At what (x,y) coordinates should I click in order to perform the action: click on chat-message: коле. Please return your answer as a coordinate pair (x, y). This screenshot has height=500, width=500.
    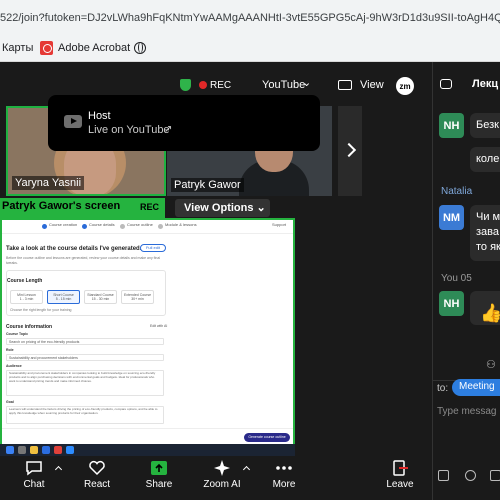
    Looking at the image, I should click on (485, 159).